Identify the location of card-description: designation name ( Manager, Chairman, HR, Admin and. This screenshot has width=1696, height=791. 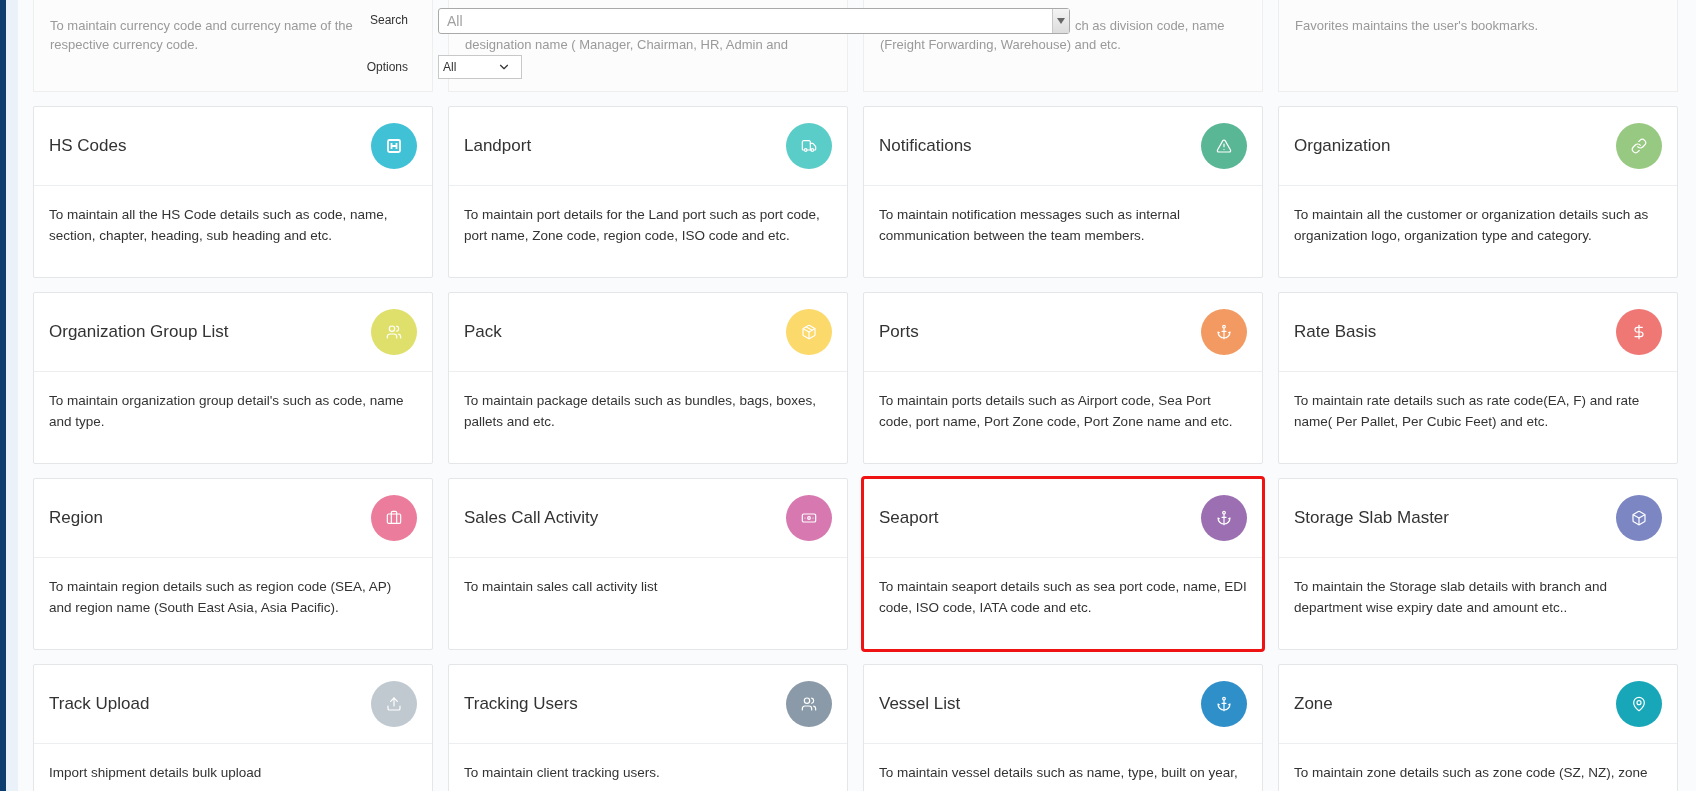
(626, 45).